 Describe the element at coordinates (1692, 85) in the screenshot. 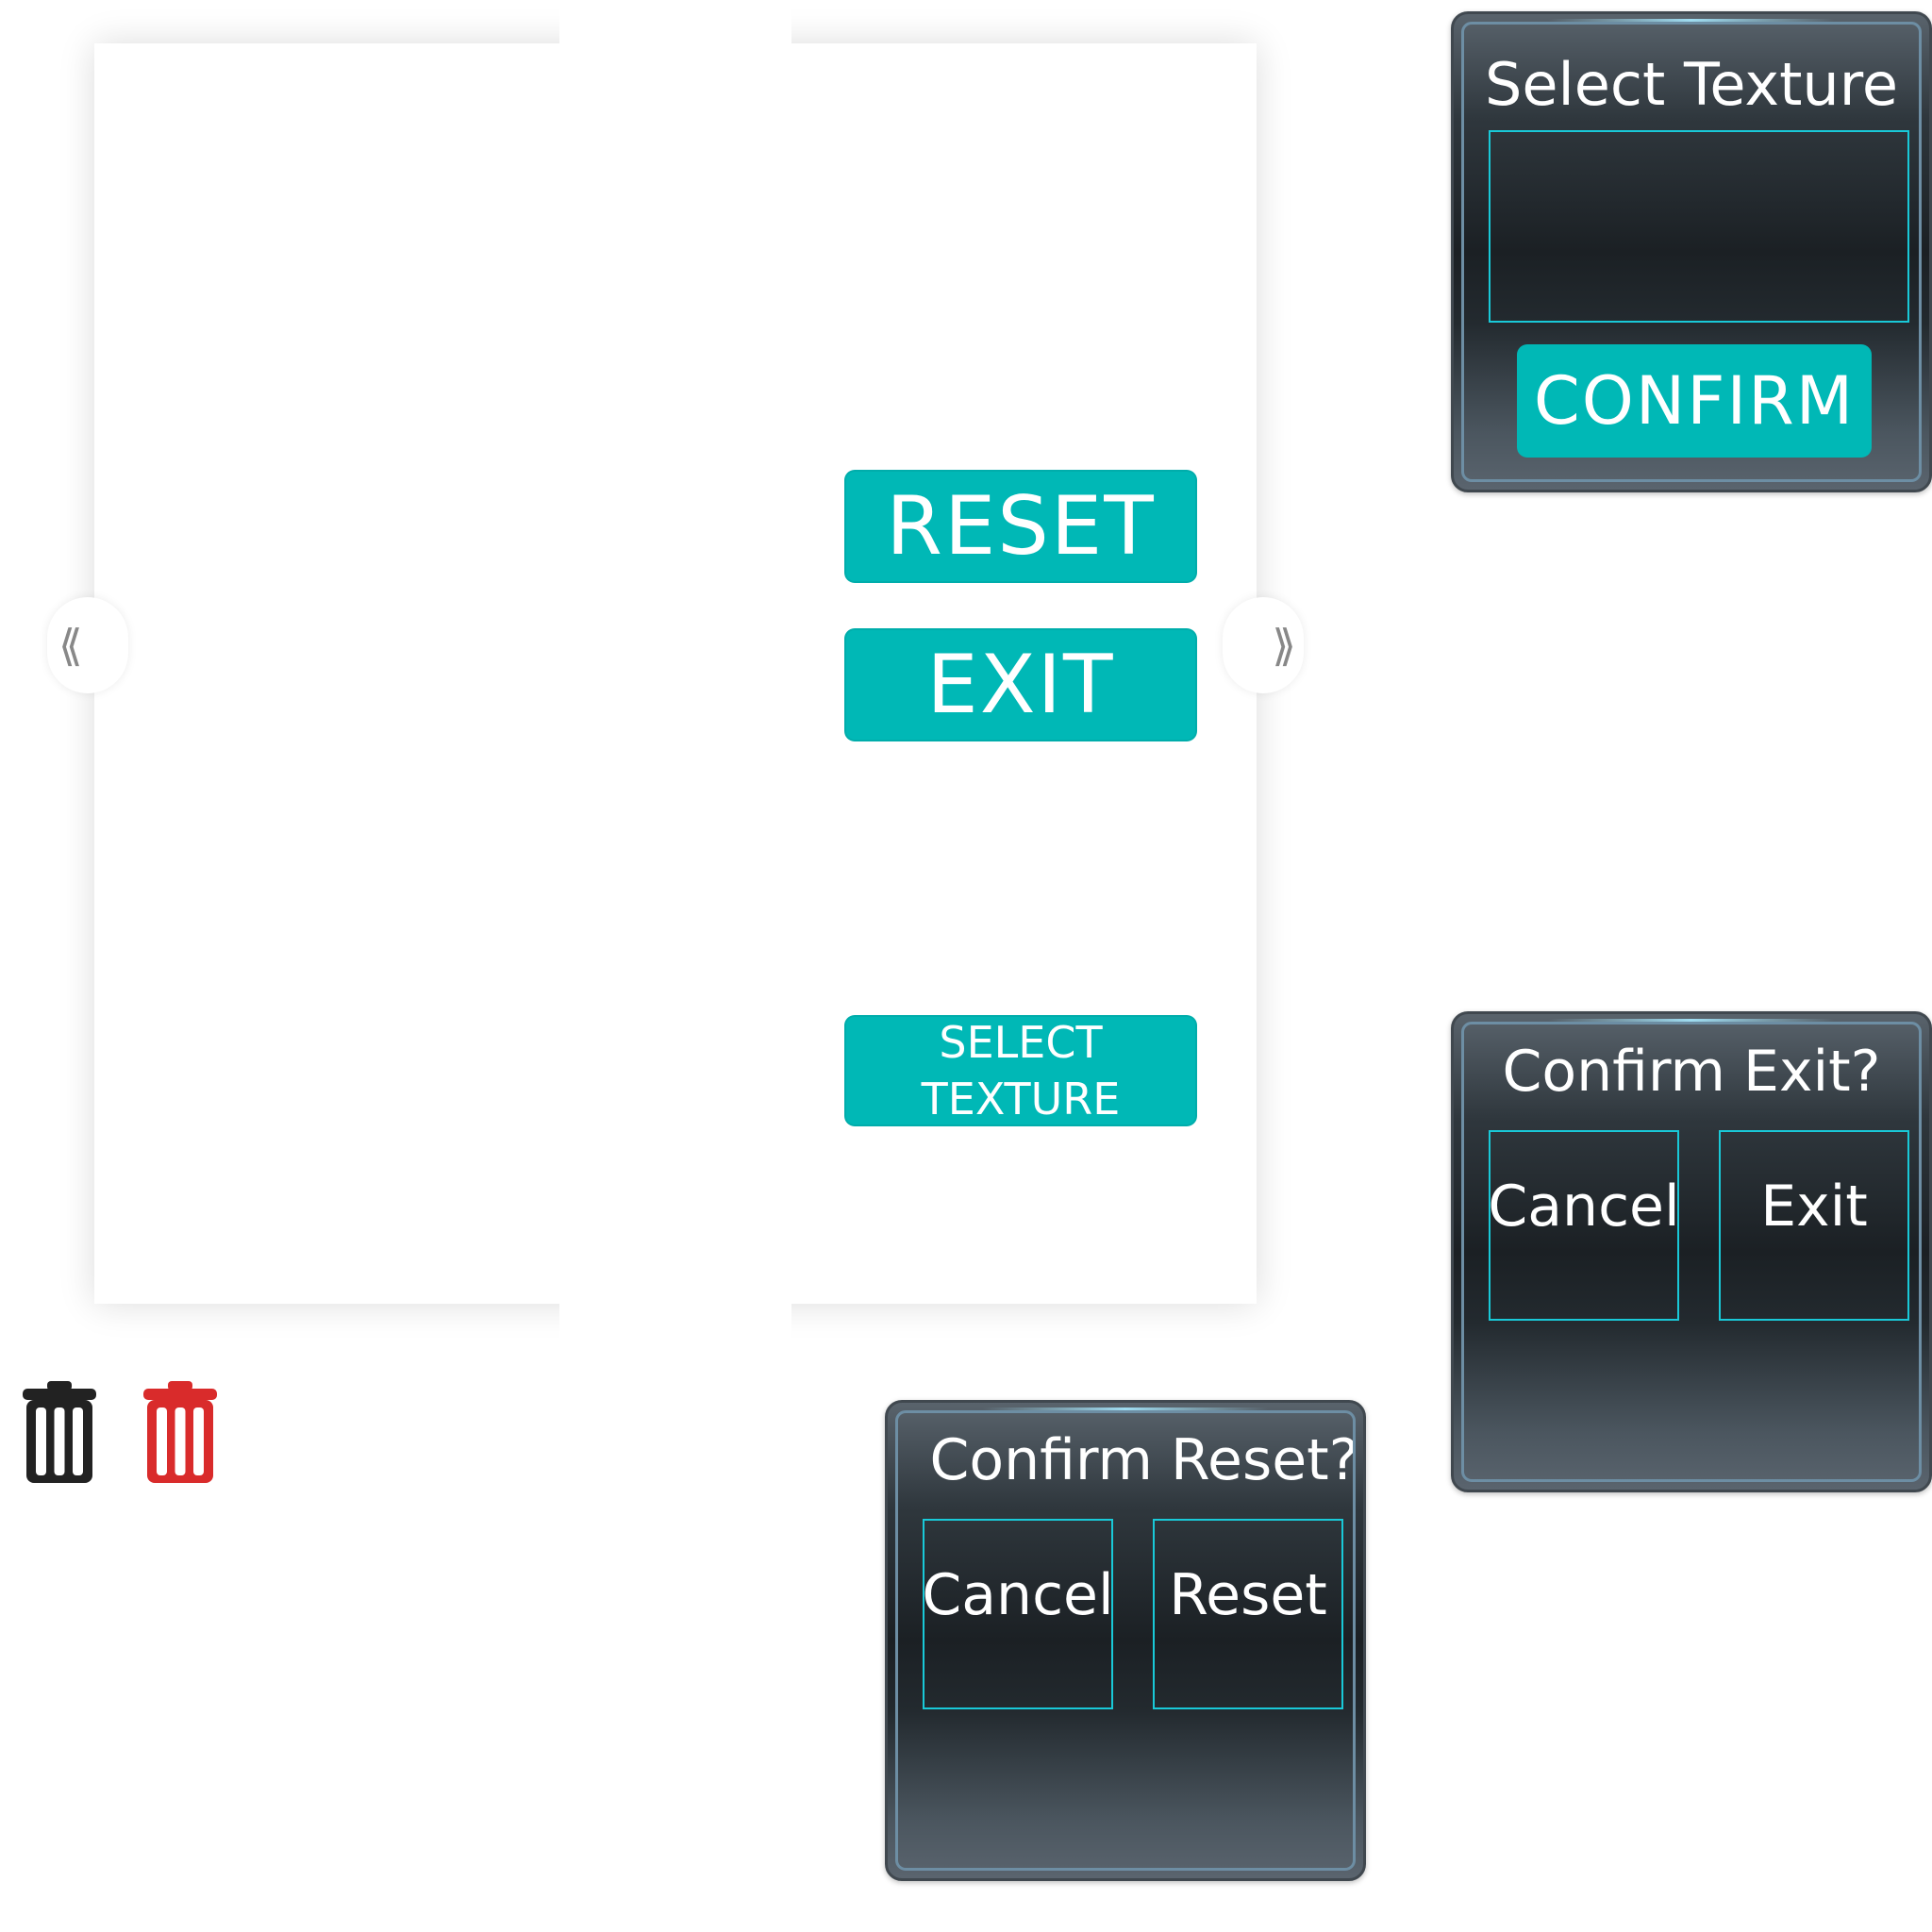

I see `select-texture-dialog-title: Select Texture` at that location.